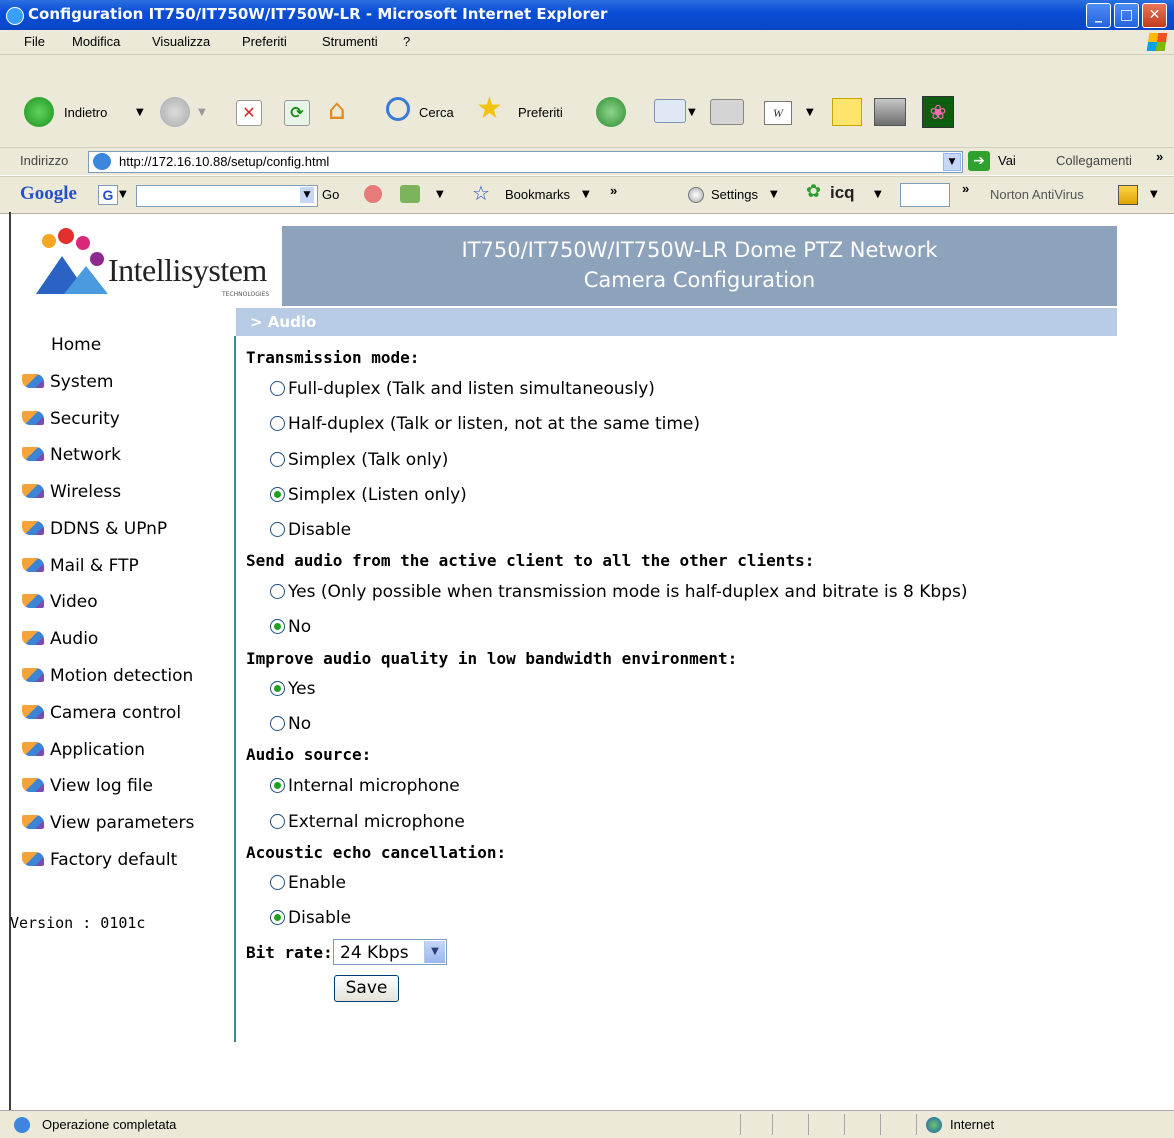 Image resolution: width=1174 pixels, height=1138 pixels. I want to click on sidebar-item-view-log-file: View log file, so click(87, 788).